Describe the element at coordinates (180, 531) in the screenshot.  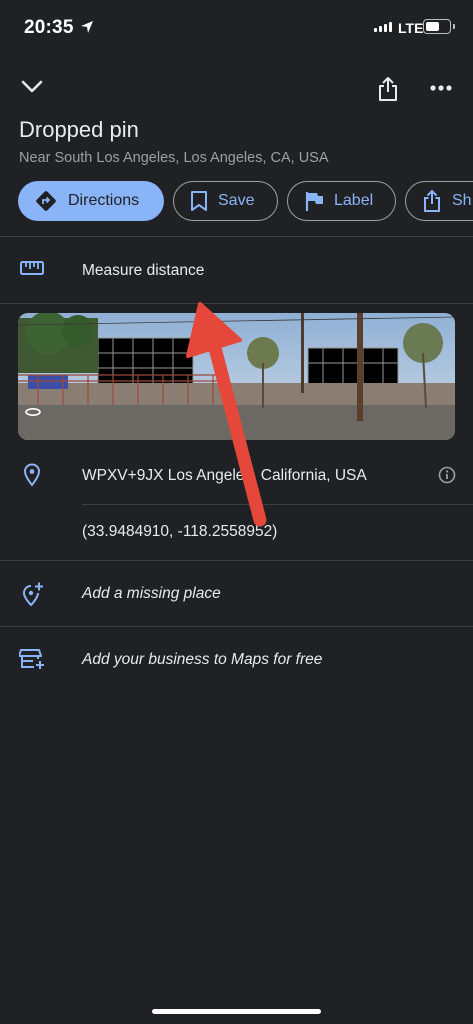
I see `coordinates-text: (33.9484910, -118.2558952)` at that location.